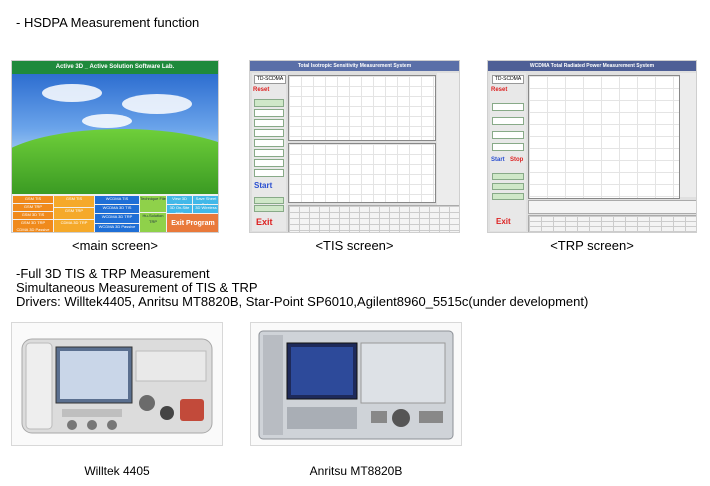 Image resolution: width=710 pixels, height=486 pixels. I want to click on tis-start-button: Start, so click(263, 185).